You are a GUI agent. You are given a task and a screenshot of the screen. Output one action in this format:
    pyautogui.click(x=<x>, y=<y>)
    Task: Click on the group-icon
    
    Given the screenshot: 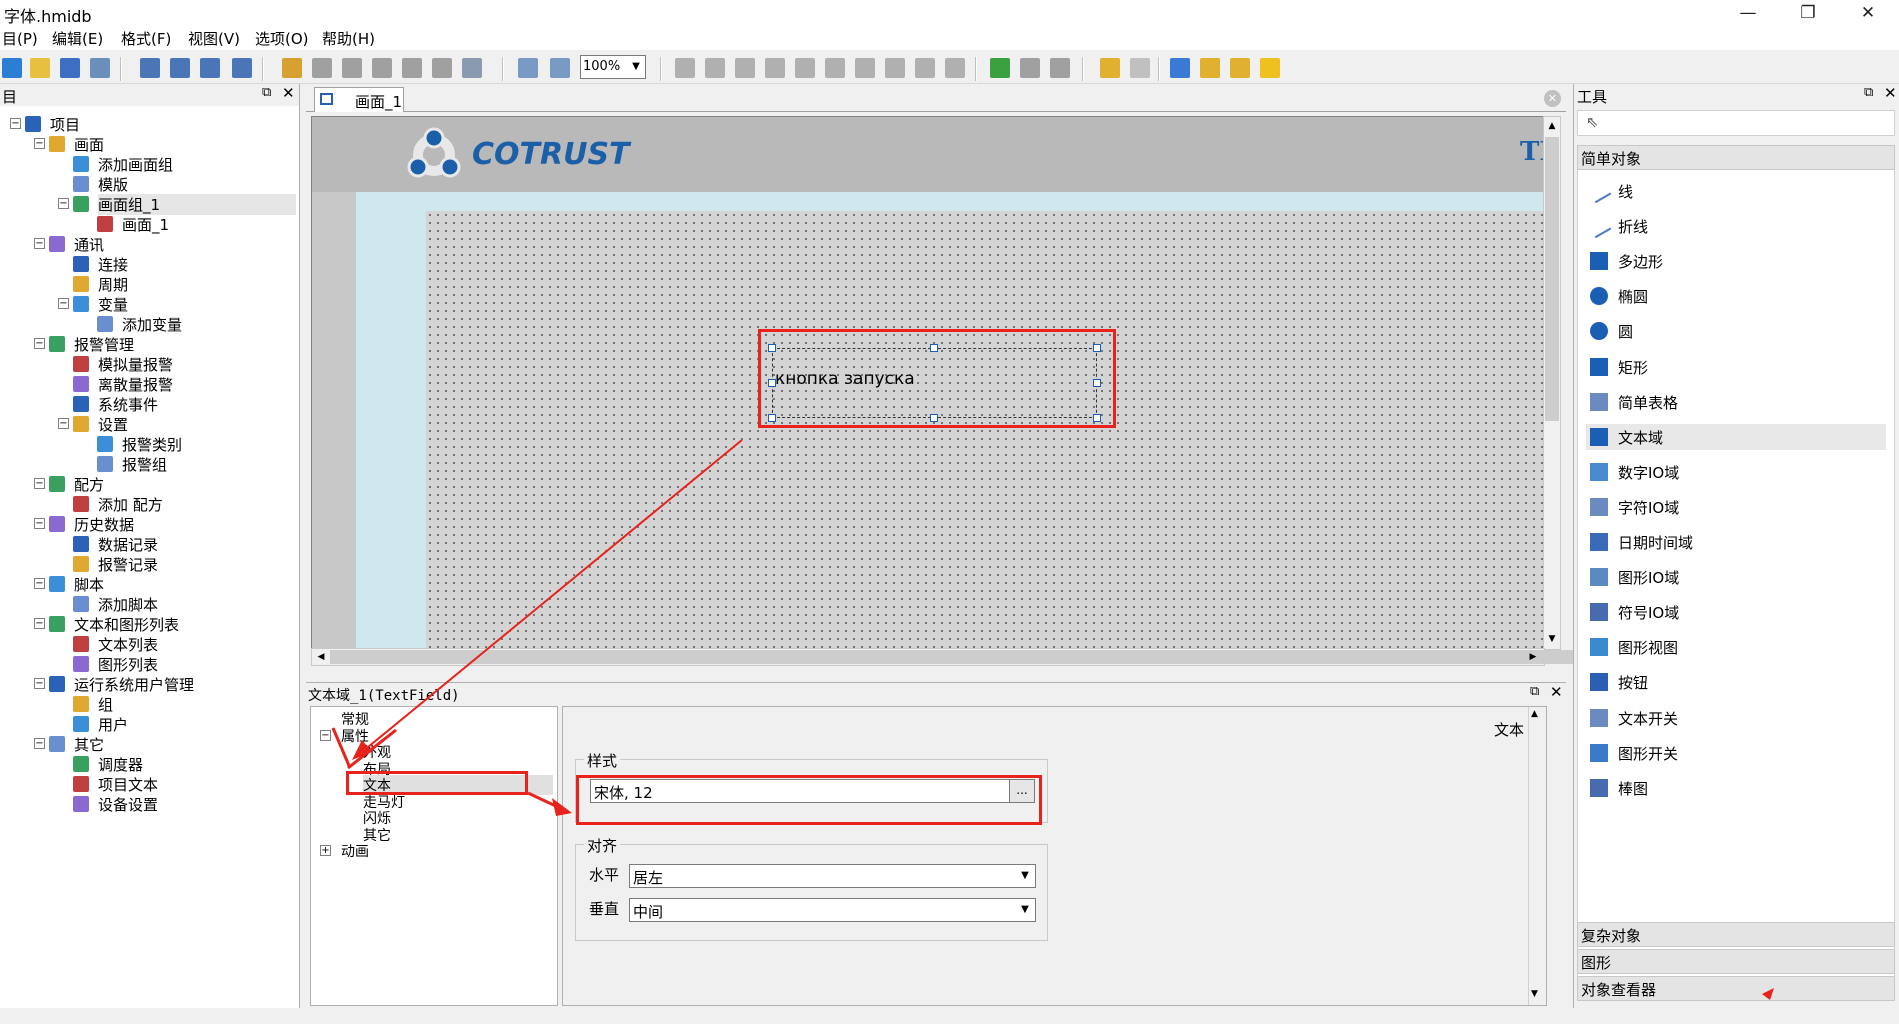 What is the action you would take?
    pyautogui.click(x=1030, y=68)
    